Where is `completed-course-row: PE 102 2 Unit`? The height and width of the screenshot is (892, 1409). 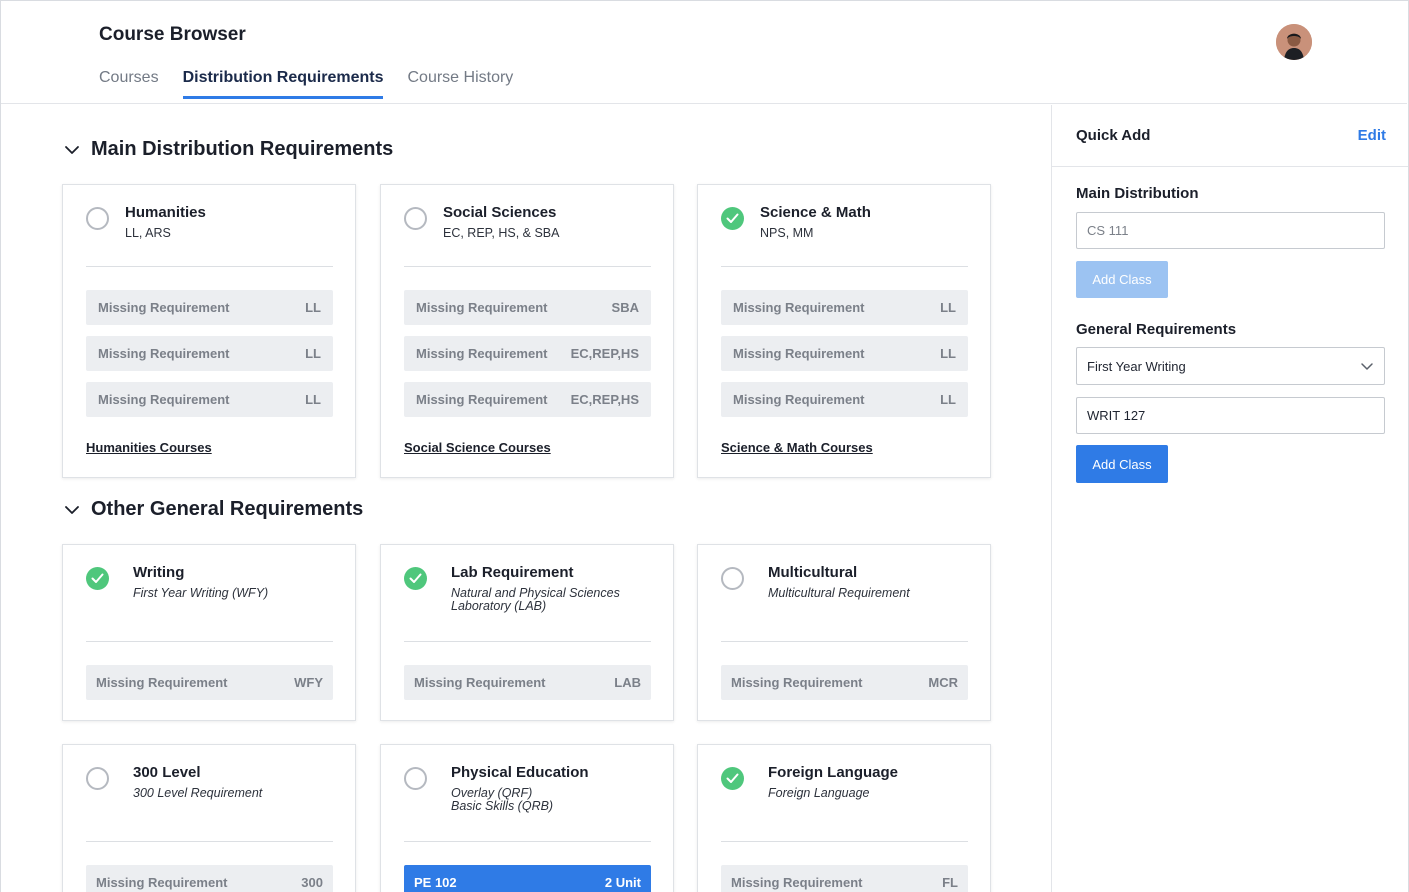
completed-course-row: PE 102 2 Unit is located at coordinates (527, 878).